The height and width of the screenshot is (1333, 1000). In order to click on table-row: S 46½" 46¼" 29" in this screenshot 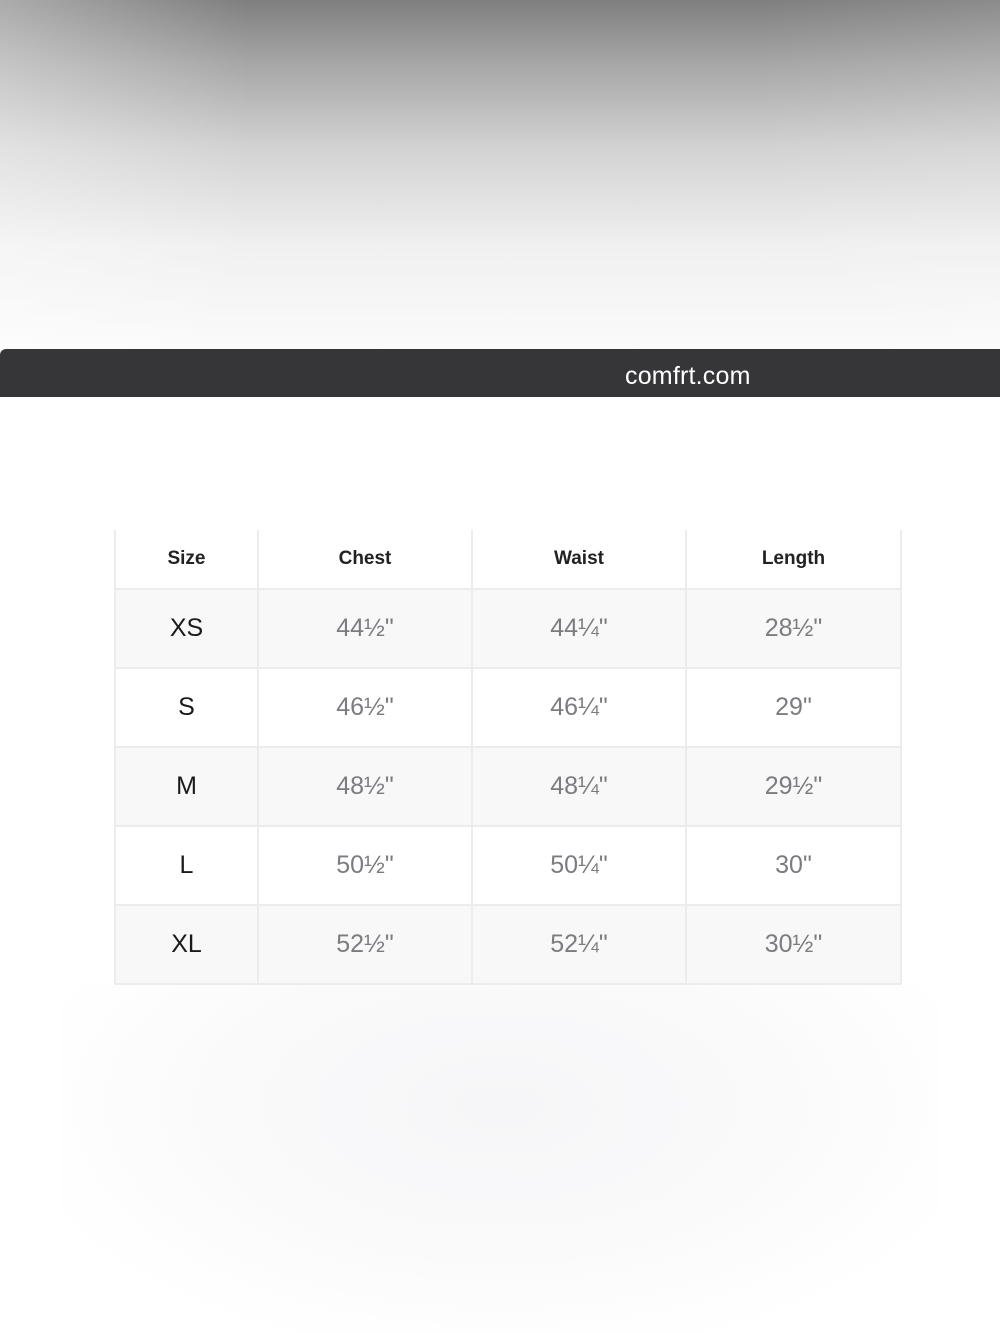, I will do `click(508, 707)`.